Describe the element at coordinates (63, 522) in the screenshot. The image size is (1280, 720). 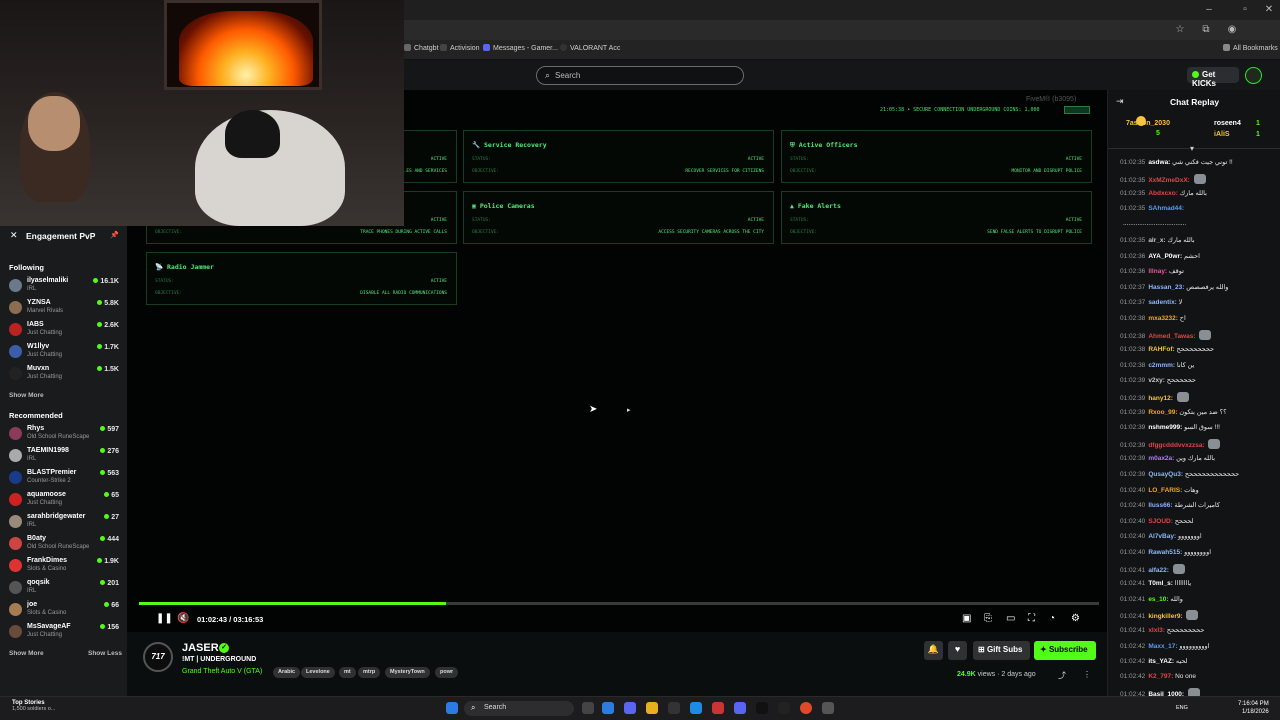
I see `sidebar-channel-sarahbridgewater: sarahbridgewater IRL 27` at that location.